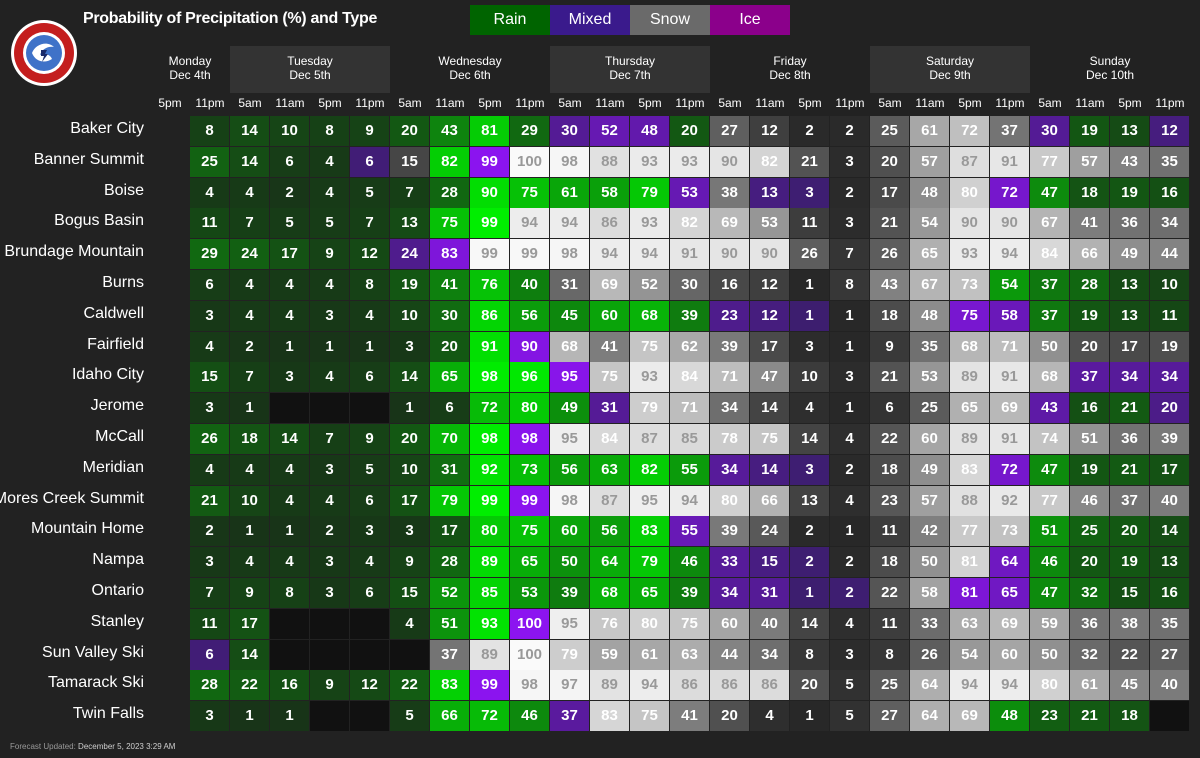 This screenshot has width=1200, height=758. I want to click on heatmap-cell: 20, so click(1169, 408).